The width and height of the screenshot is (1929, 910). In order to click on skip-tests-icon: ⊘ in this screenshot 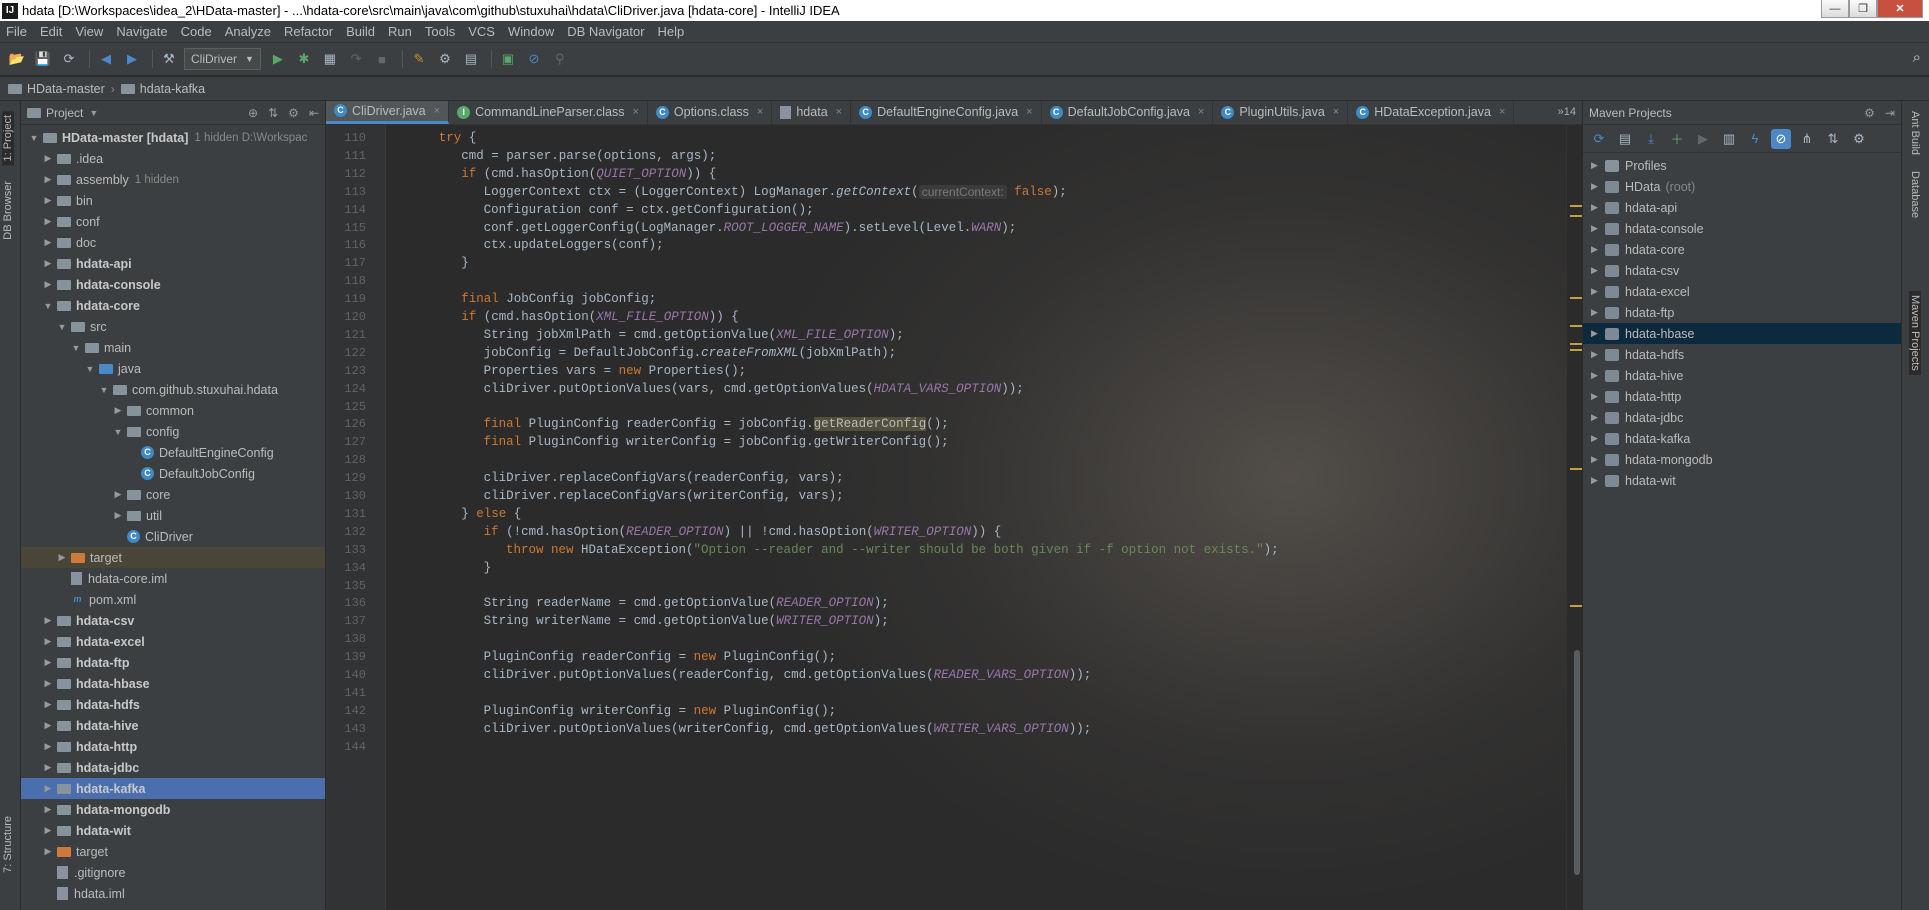, I will do `click(1781, 138)`.